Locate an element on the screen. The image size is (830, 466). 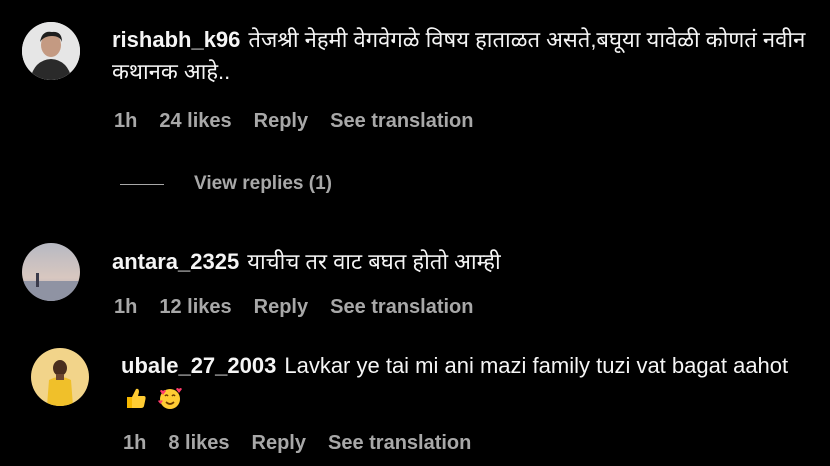
comment-username: antara_2325 is located at coordinates (175, 261).